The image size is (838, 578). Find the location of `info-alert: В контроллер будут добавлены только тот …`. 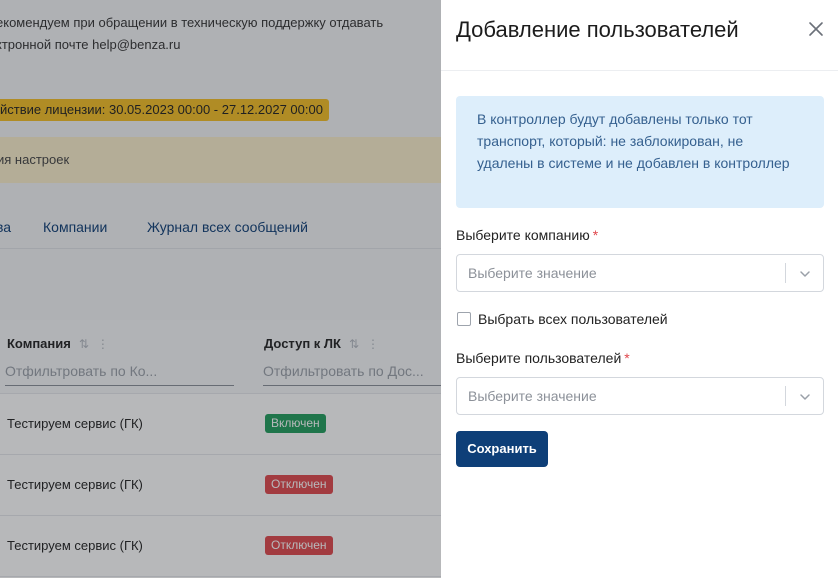

info-alert: В контроллер будут добавлены только тот … is located at coordinates (640, 152).